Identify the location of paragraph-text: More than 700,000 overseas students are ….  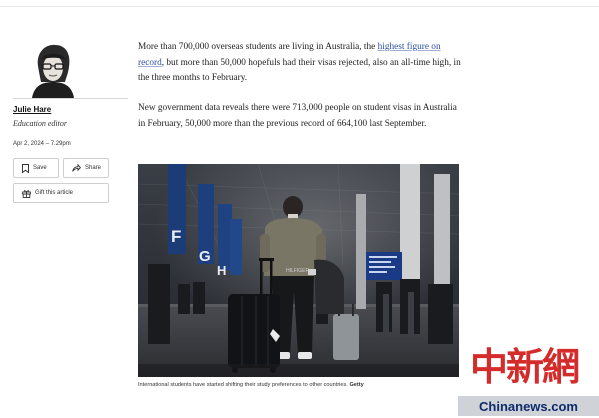
(258, 47).